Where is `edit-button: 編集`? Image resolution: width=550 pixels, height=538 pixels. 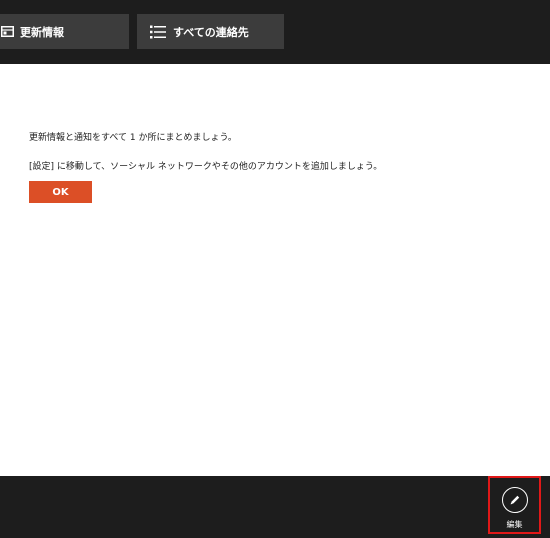
edit-button: 編集 is located at coordinates (514, 505).